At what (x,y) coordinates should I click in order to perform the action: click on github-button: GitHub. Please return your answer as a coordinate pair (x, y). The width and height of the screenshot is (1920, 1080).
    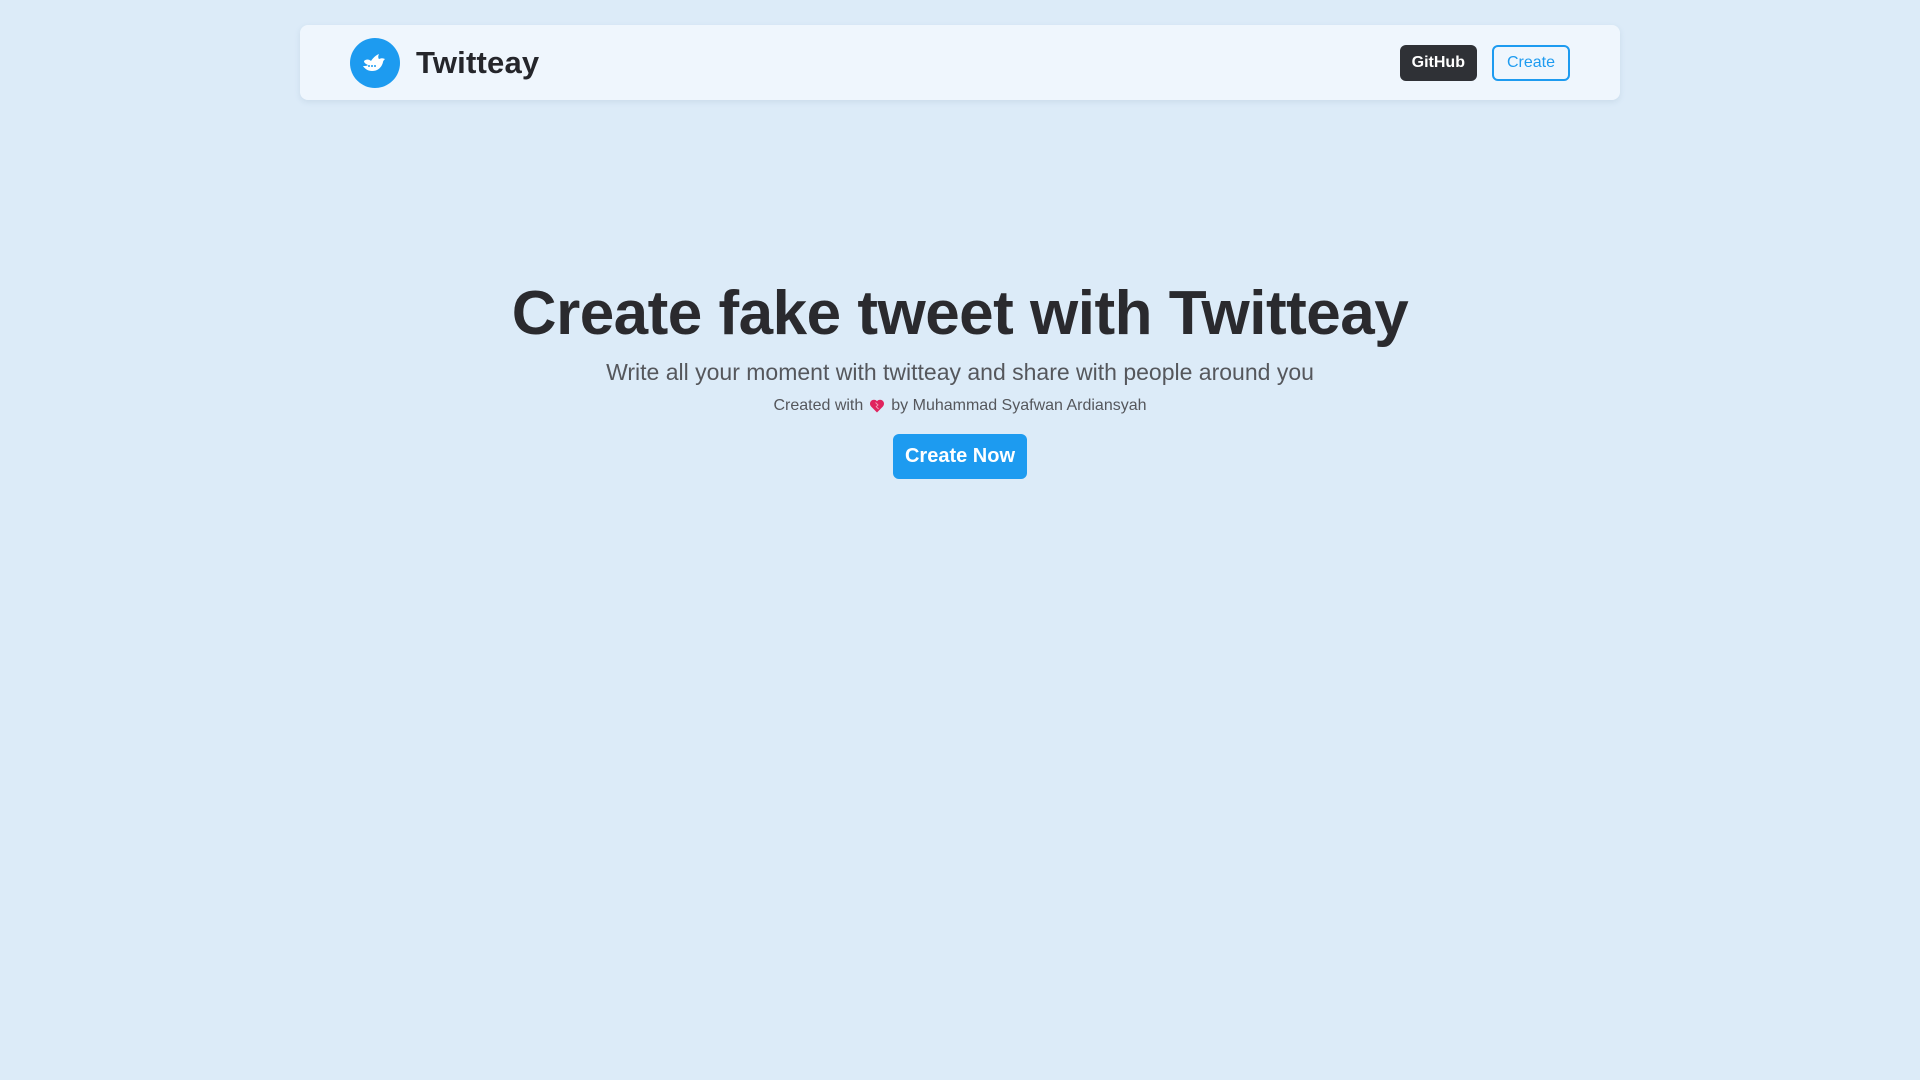
    Looking at the image, I should click on (1438, 62).